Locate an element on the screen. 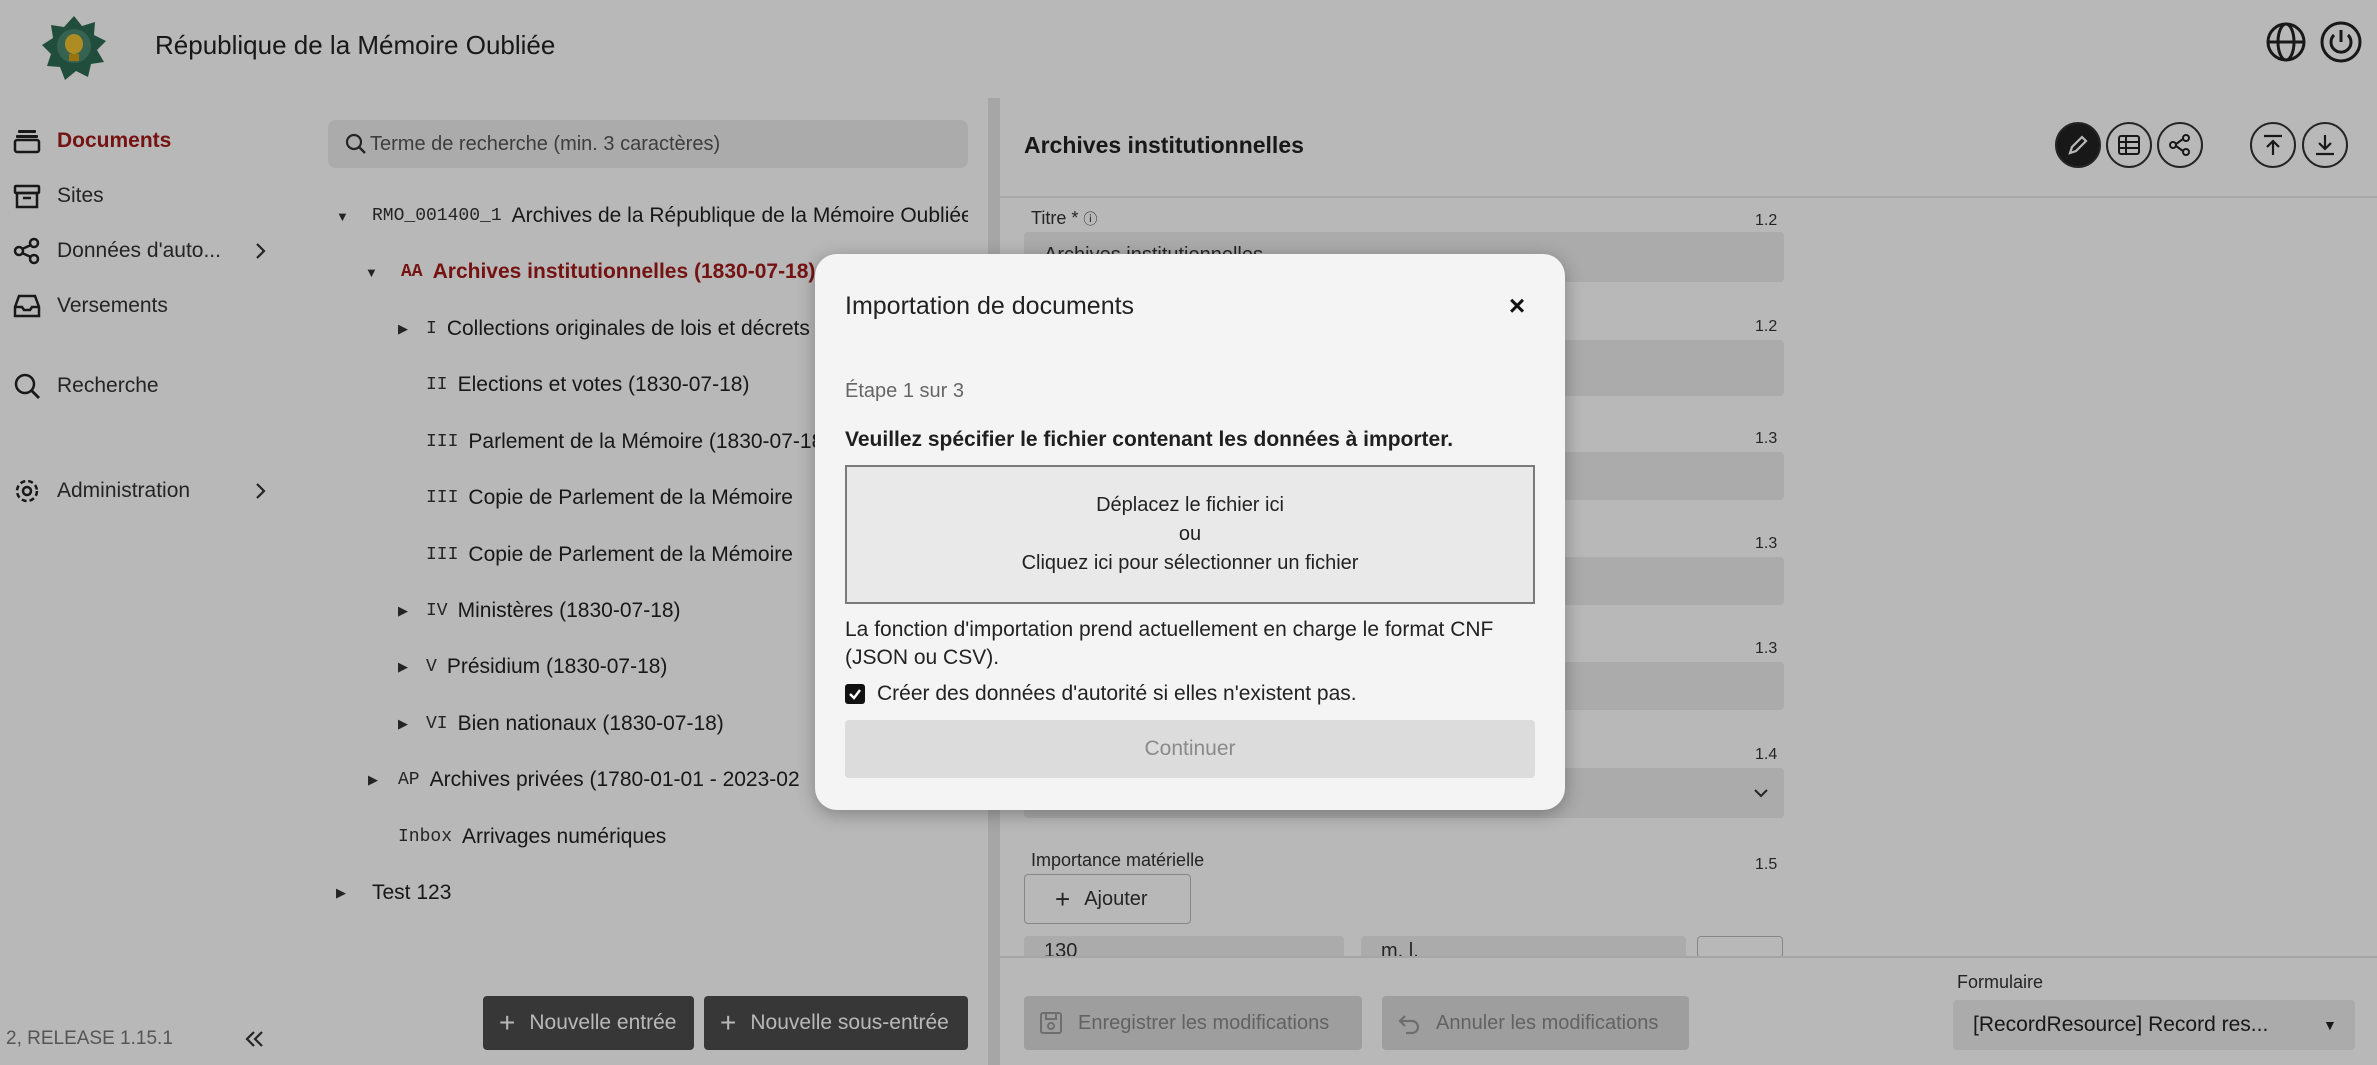  step-indicator: Étape 1 sur 3 is located at coordinates (904, 391).